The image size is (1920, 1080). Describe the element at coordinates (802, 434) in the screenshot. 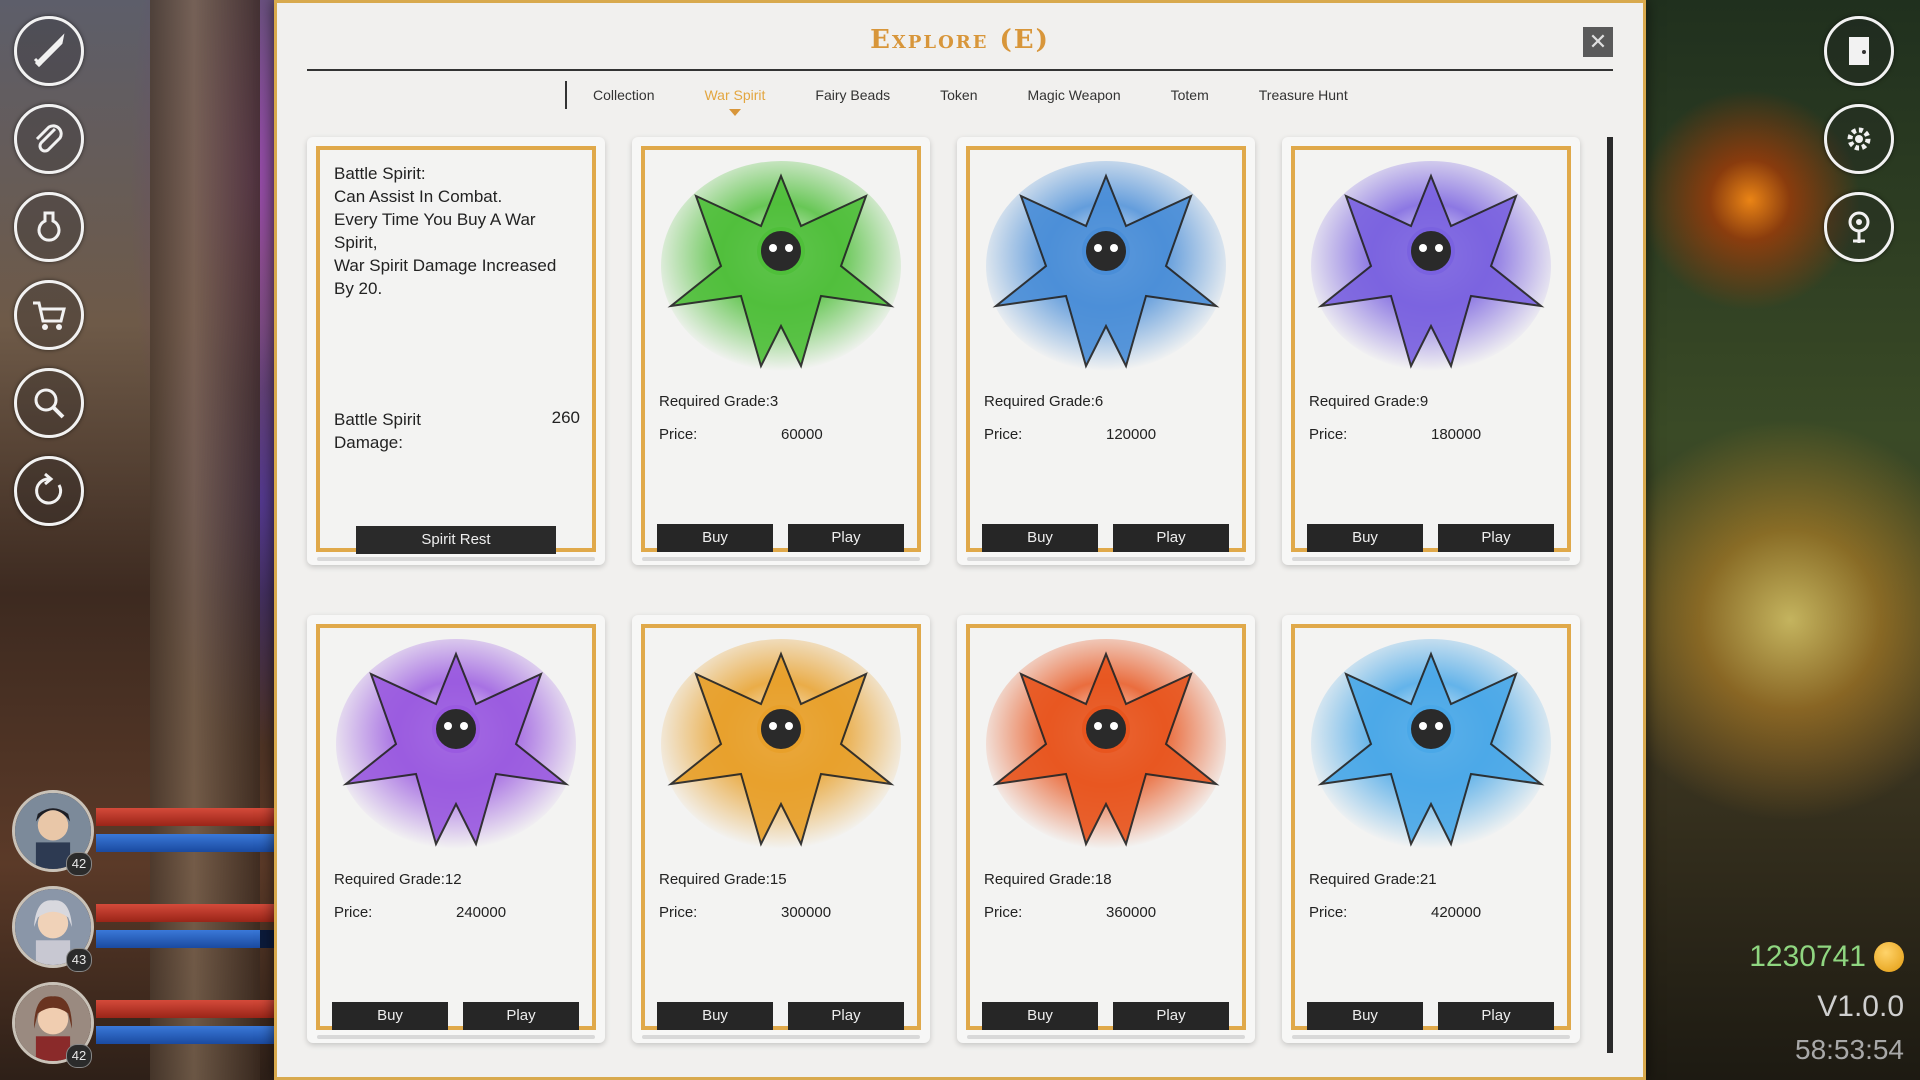

I see `price-value: 60000` at that location.